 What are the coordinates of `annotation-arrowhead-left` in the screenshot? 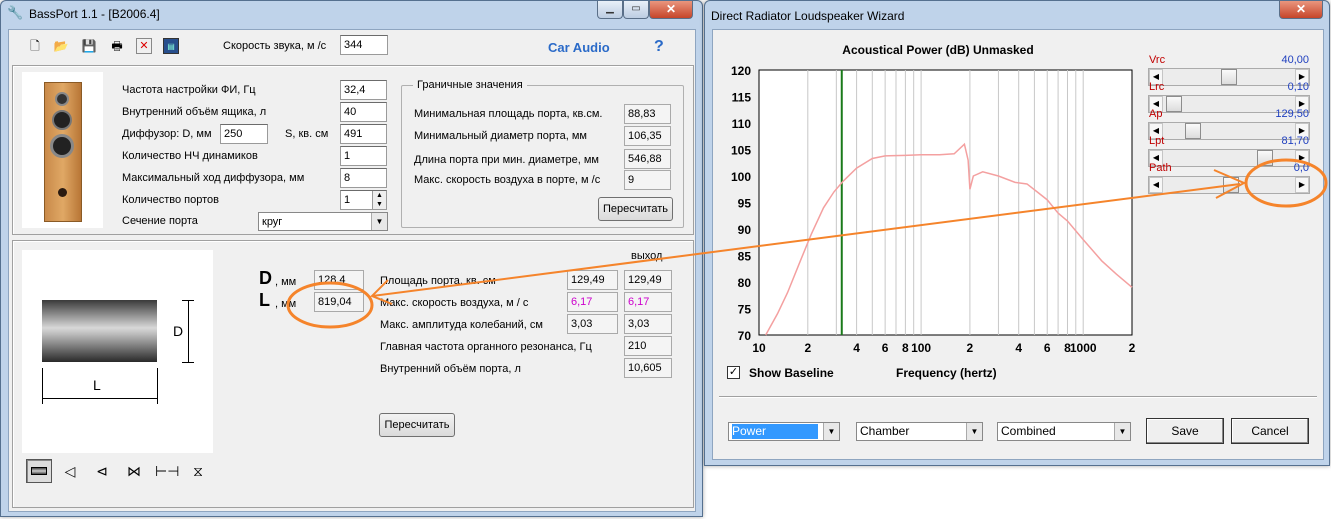 It's located at (381, 292).